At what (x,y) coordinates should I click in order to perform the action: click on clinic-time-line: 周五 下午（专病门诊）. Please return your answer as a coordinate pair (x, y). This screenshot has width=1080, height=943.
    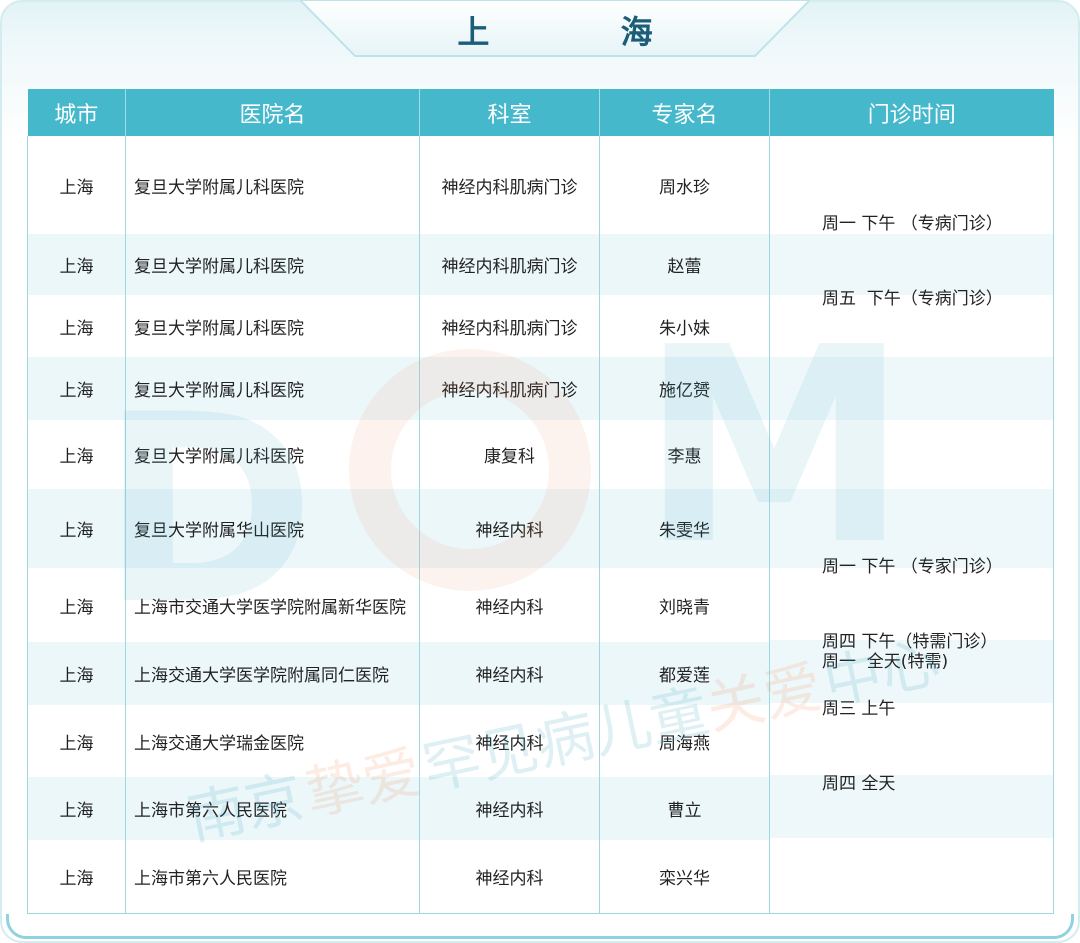
    Looking at the image, I should click on (912, 299).